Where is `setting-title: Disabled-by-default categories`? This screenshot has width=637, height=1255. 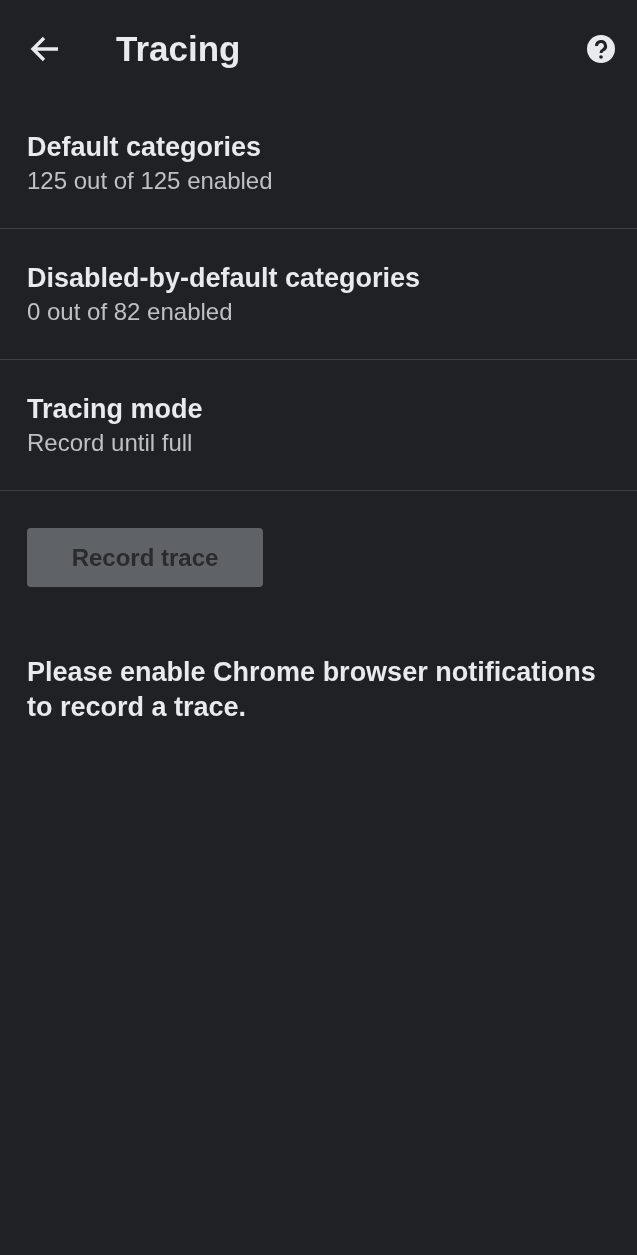 setting-title: Disabled-by-default categories is located at coordinates (318, 278).